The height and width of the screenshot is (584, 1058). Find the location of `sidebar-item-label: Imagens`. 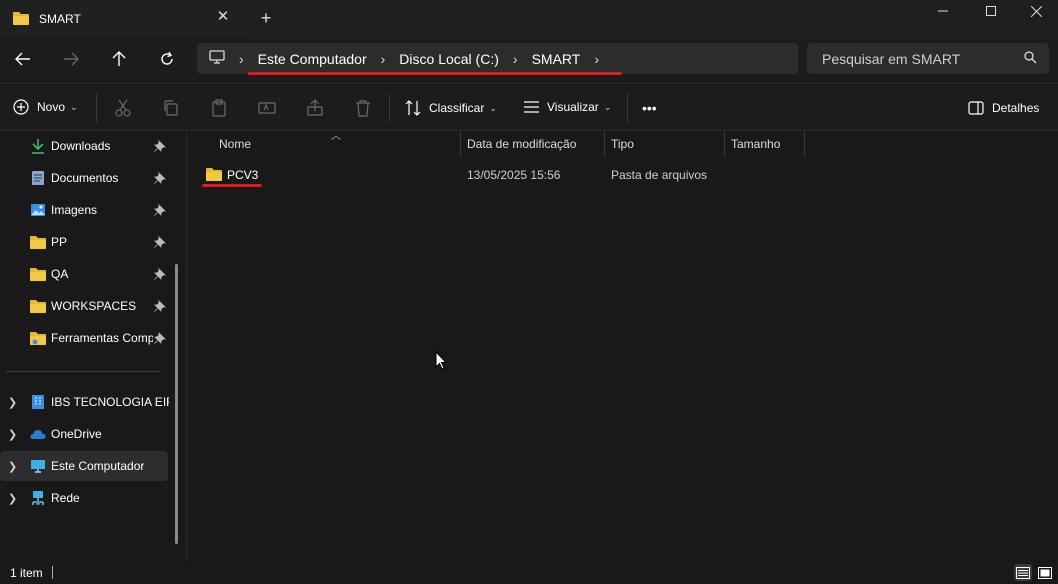

sidebar-item-label: Imagens is located at coordinates (74, 210).